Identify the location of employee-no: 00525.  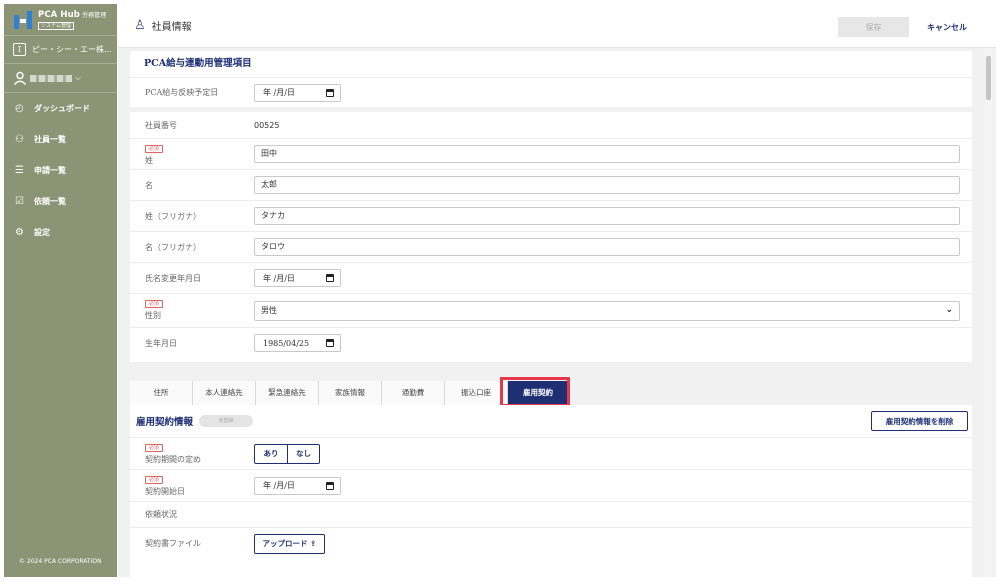
(267, 125).